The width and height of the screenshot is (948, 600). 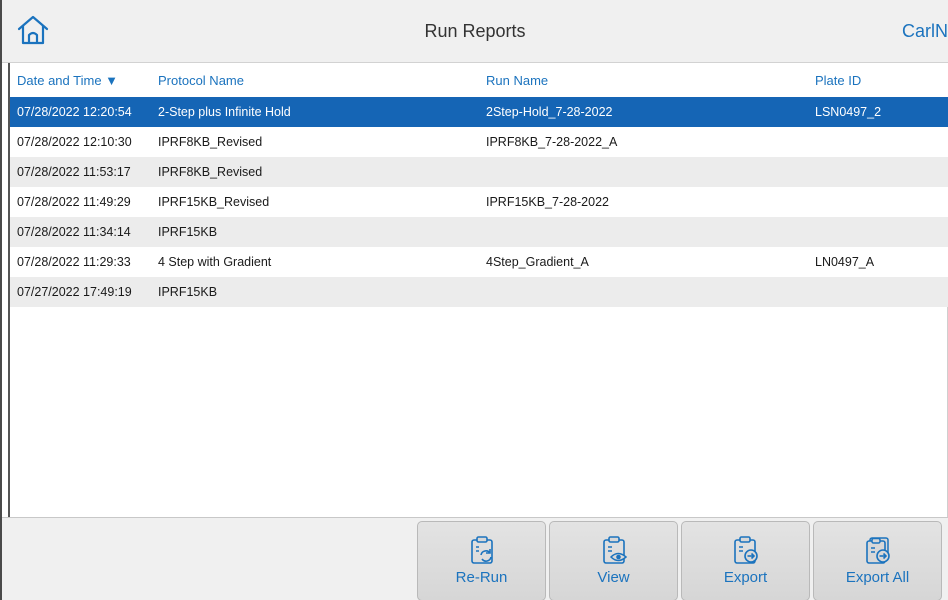 What do you see at coordinates (547, 202) in the screenshot?
I see `cell-run-name: IPRF15KB_7-28-2022` at bounding box center [547, 202].